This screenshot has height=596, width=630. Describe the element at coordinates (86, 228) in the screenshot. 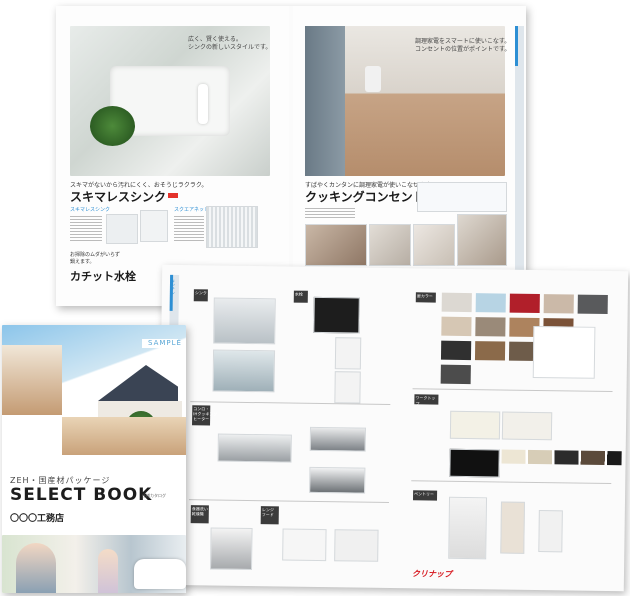

I see `sink-detail-text-left` at that location.